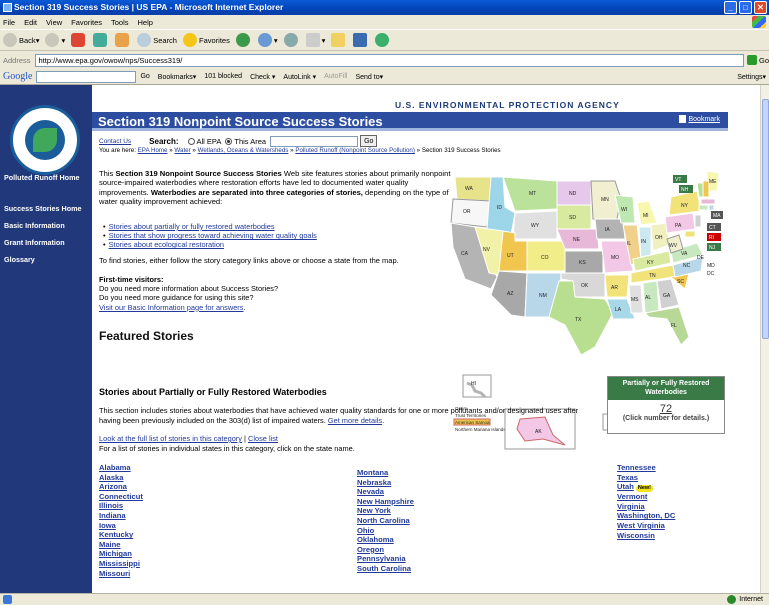 This screenshot has height=605, width=769. Describe the element at coordinates (79, 40) in the screenshot. I see `stop-button` at that location.